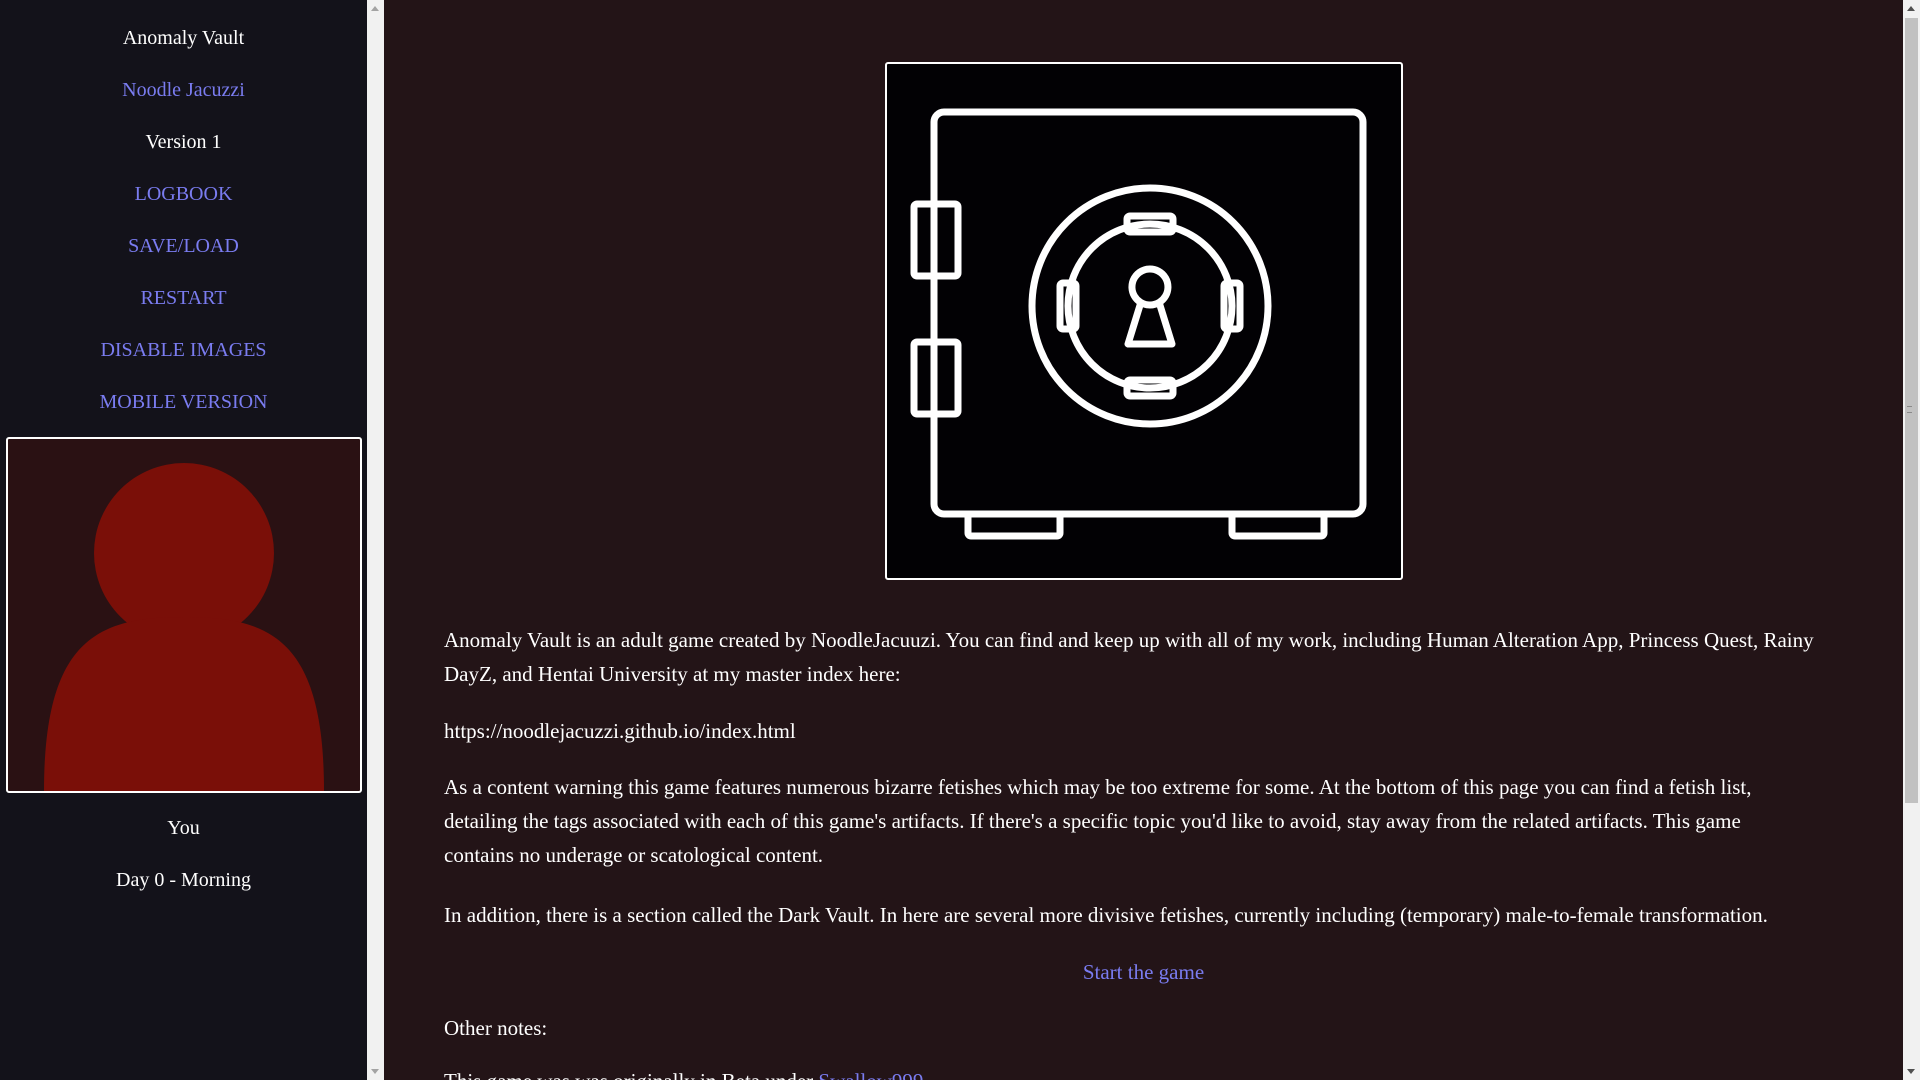 This screenshot has width=1920, height=1080. What do you see at coordinates (496, 1028) in the screenshot?
I see `other-notes-heading: Other notes:` at bounding box center [496, 1028].